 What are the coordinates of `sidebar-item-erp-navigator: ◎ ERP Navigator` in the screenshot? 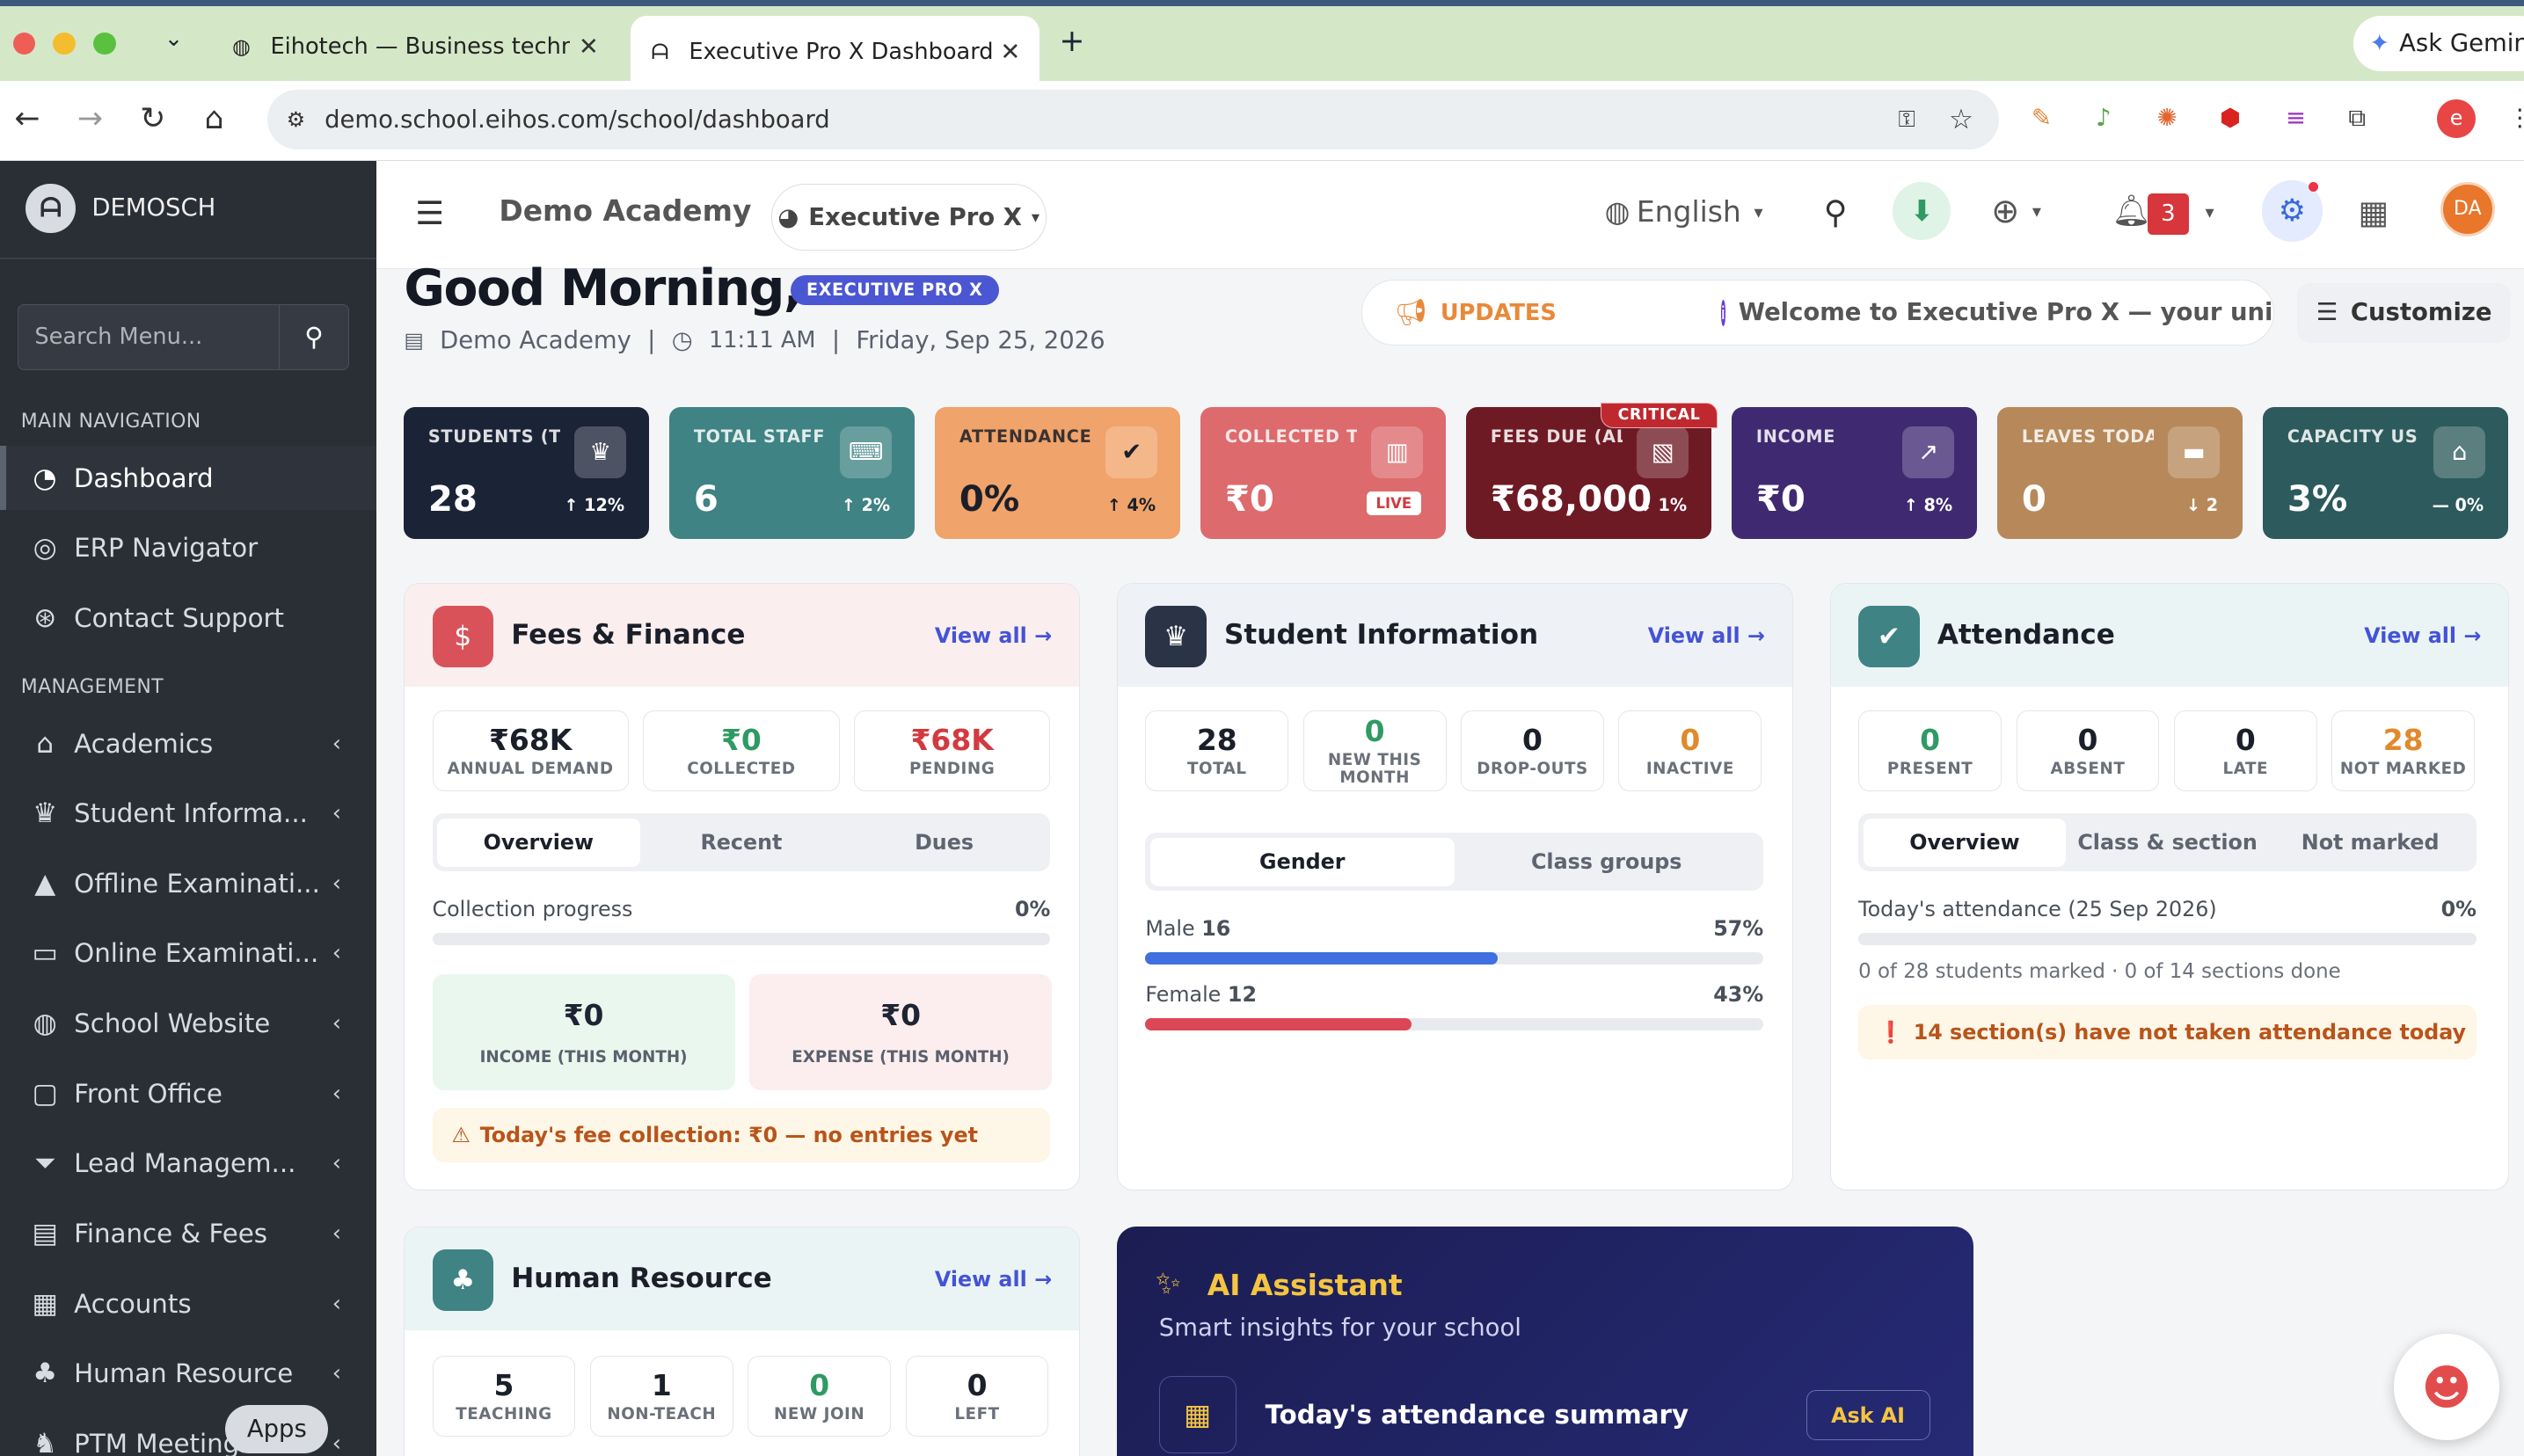 It's located at (188, 548).